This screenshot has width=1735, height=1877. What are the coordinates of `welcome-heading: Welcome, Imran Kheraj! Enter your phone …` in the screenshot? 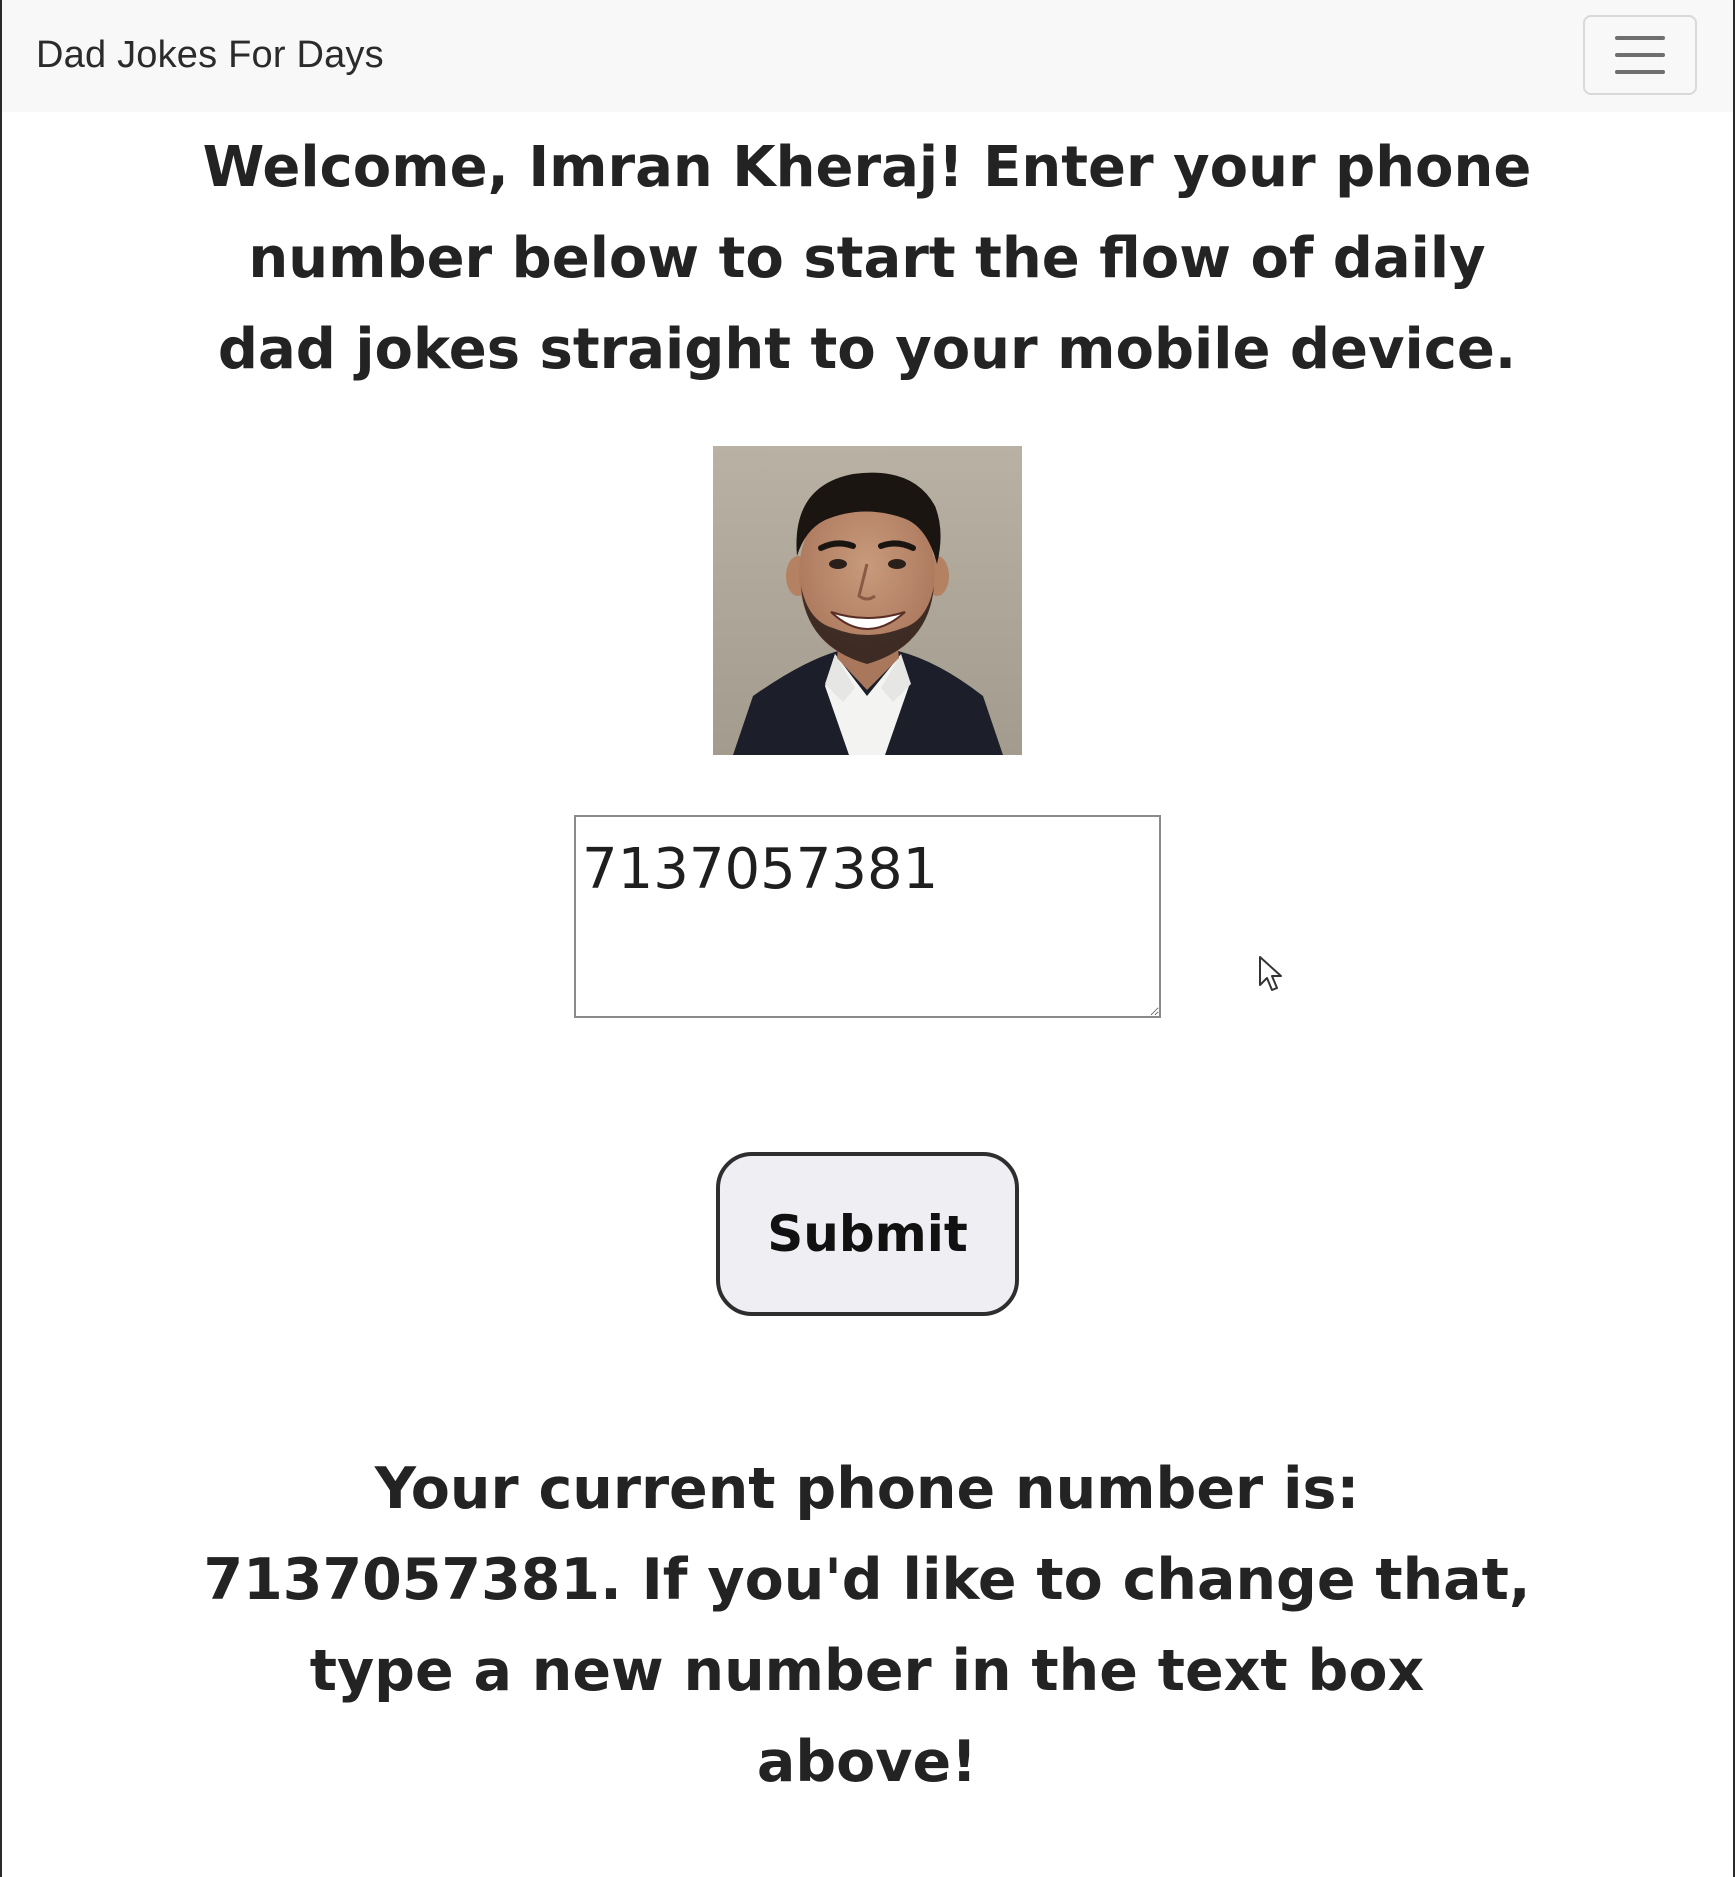 It's located at (867, 258).